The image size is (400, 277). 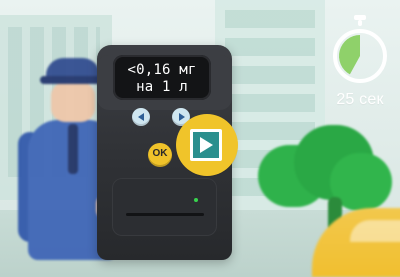 I want to click on status-led, so click(x=196, y=200).